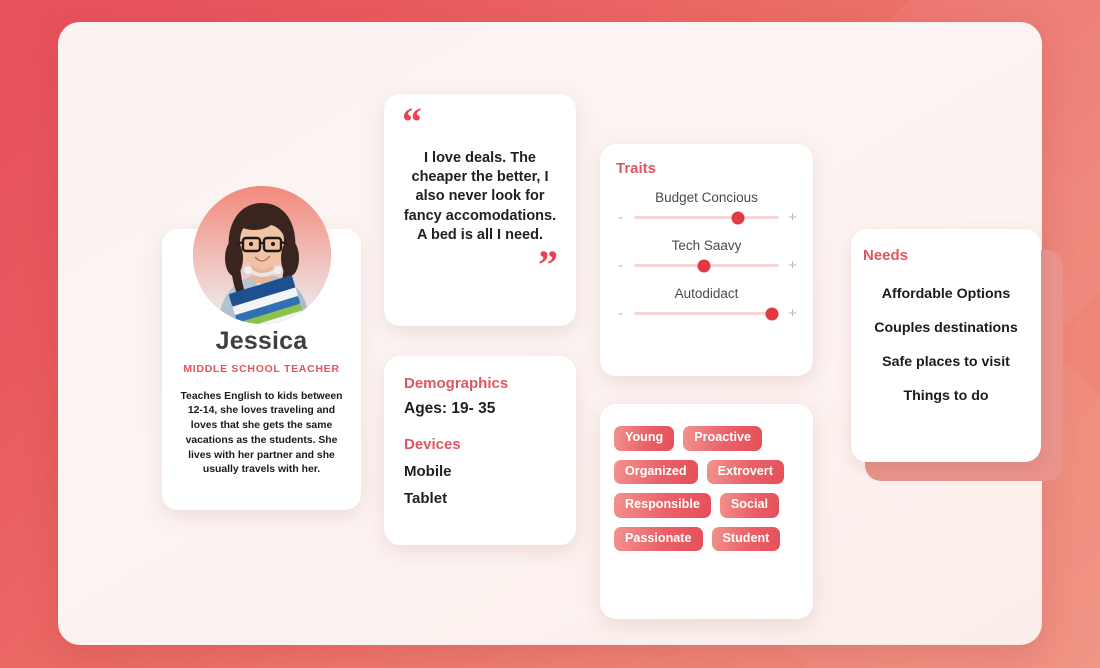  I want to click on traits-card: Traits Budget Concious - + Tech Saavy -, so click(706, 260).